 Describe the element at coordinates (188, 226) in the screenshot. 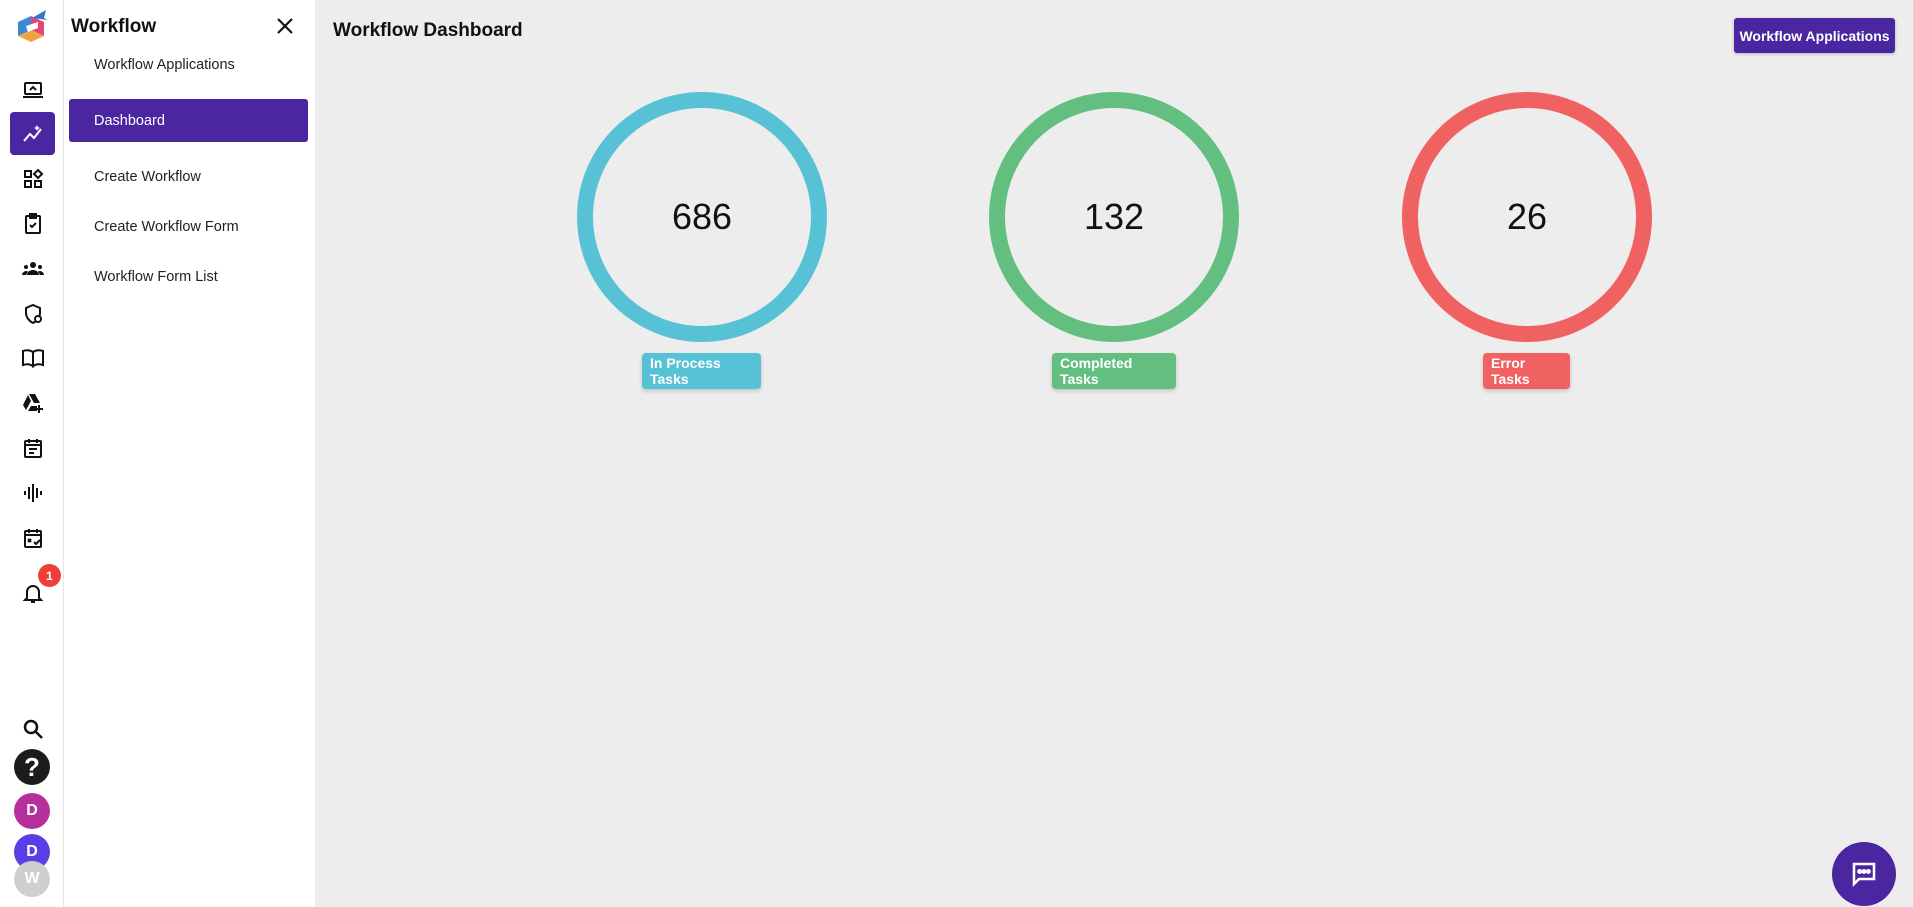

I see `sidebar-item-create-workflow-form: Create Workflow Form` at that location.